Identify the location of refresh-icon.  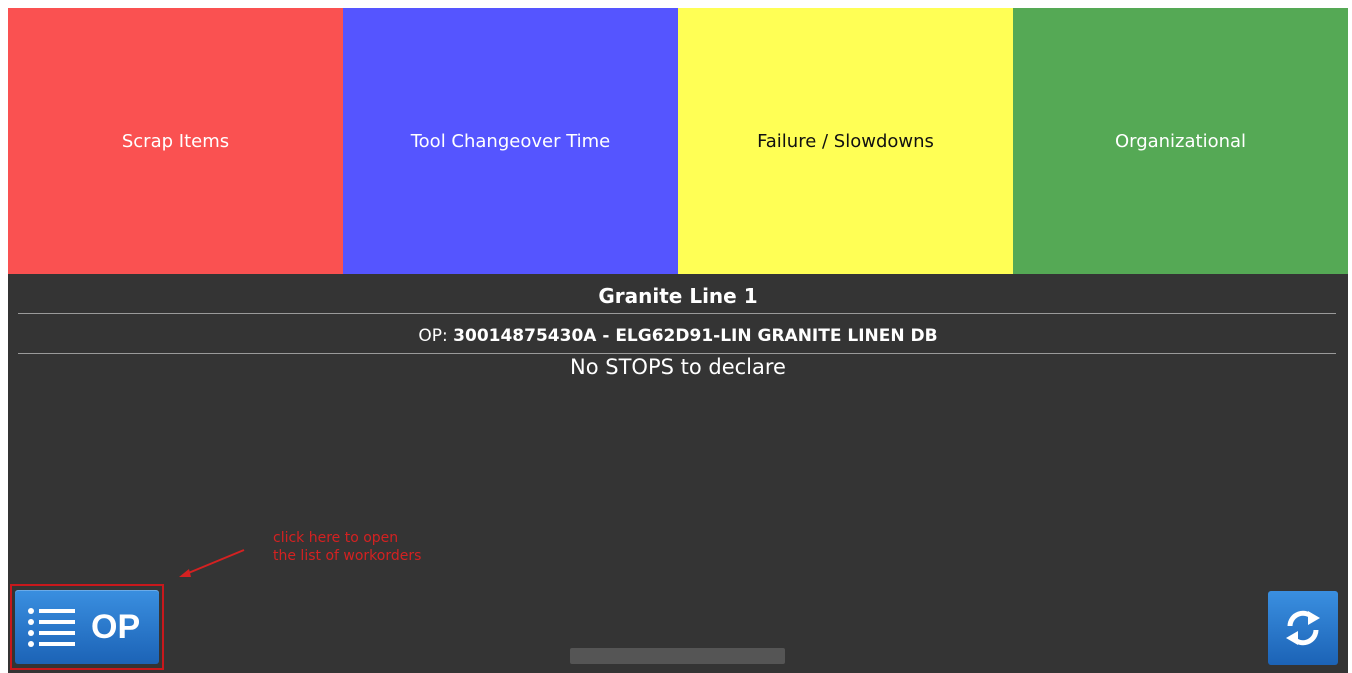
(1303, 628).